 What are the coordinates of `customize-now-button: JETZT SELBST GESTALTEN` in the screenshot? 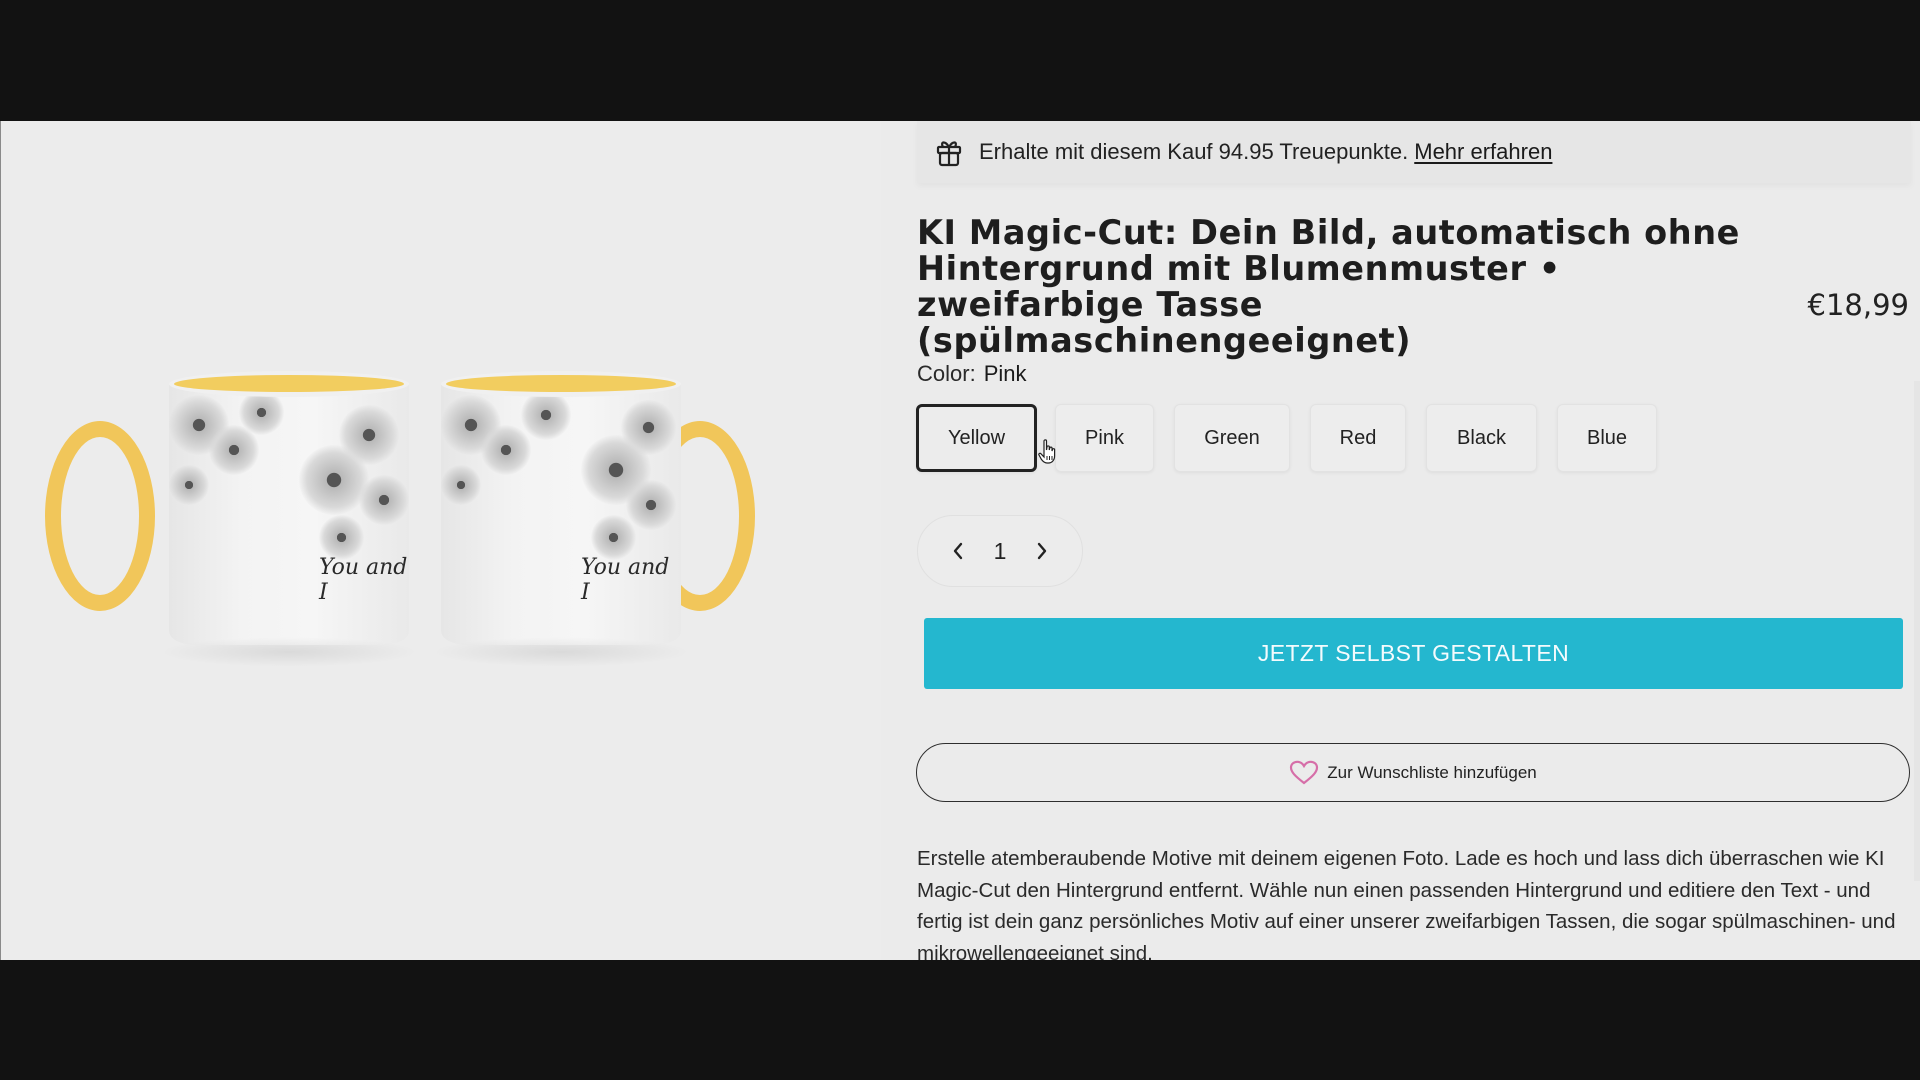 It's located at (1413, 653).